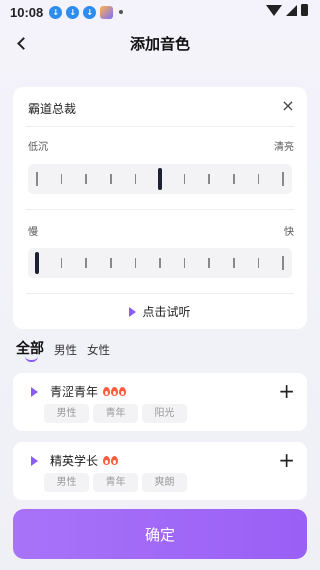 The width and height of the screenshot is (320, 570). I want to click on voice-tags: 男性 青年 阳光, so click(115, 413).